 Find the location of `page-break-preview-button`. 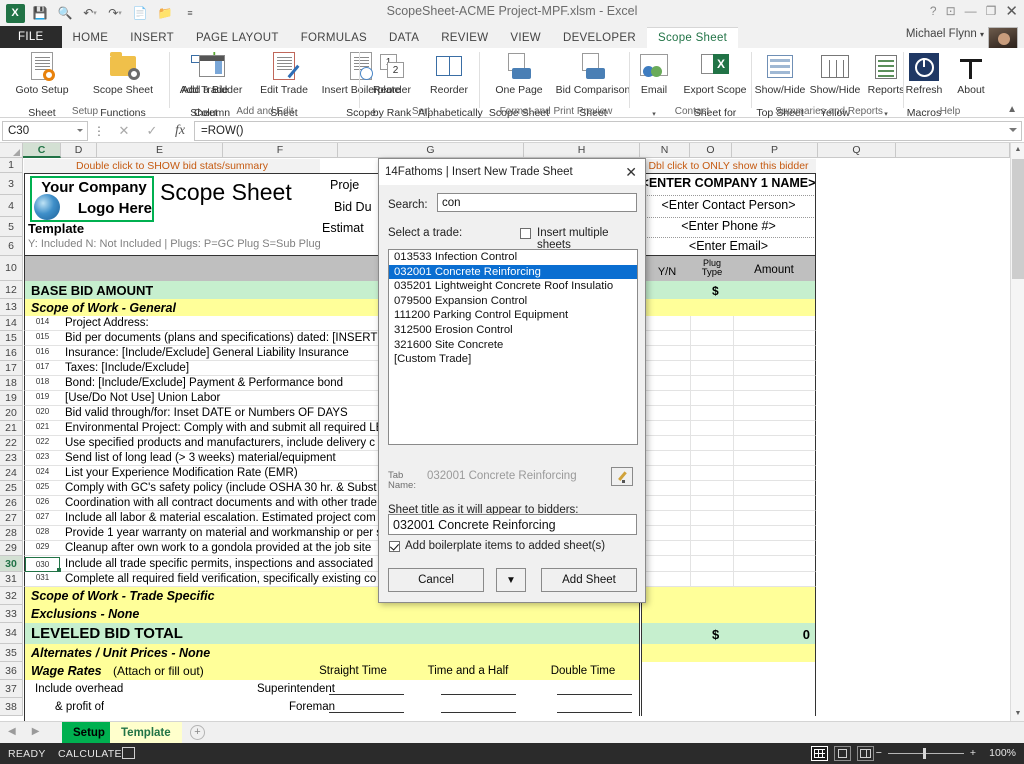

page-break-preview-button is located at coordinates (865, 753).